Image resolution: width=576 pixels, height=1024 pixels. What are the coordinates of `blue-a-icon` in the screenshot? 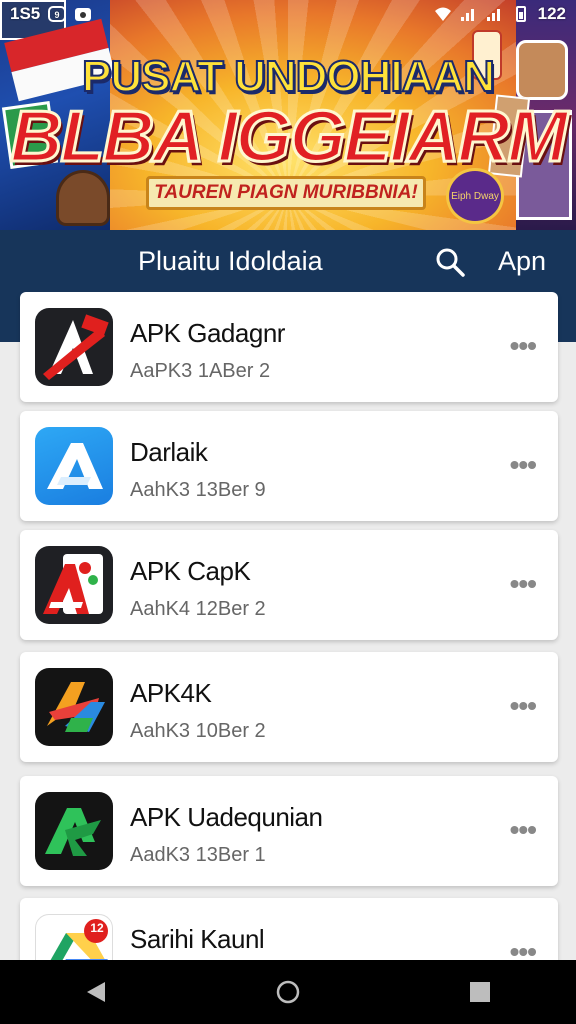 It's located at (74, 466).